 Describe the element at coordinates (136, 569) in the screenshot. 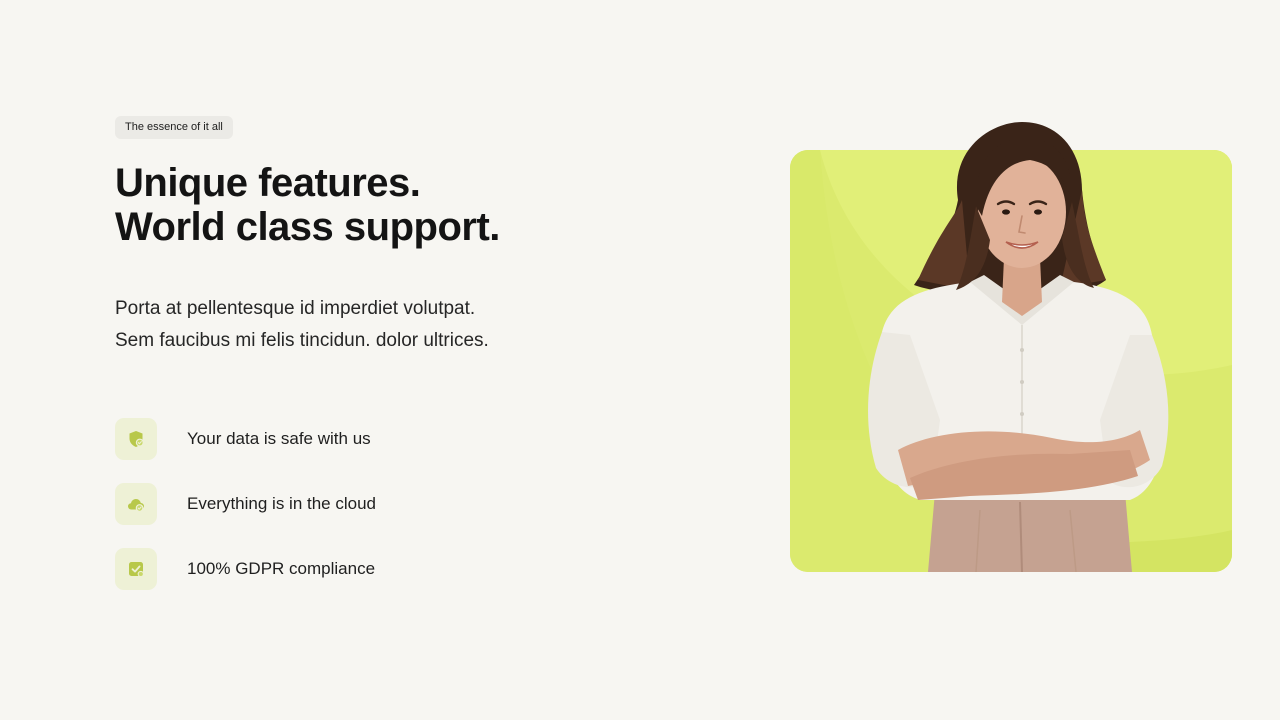

I see `checkbox-icon` at that location.